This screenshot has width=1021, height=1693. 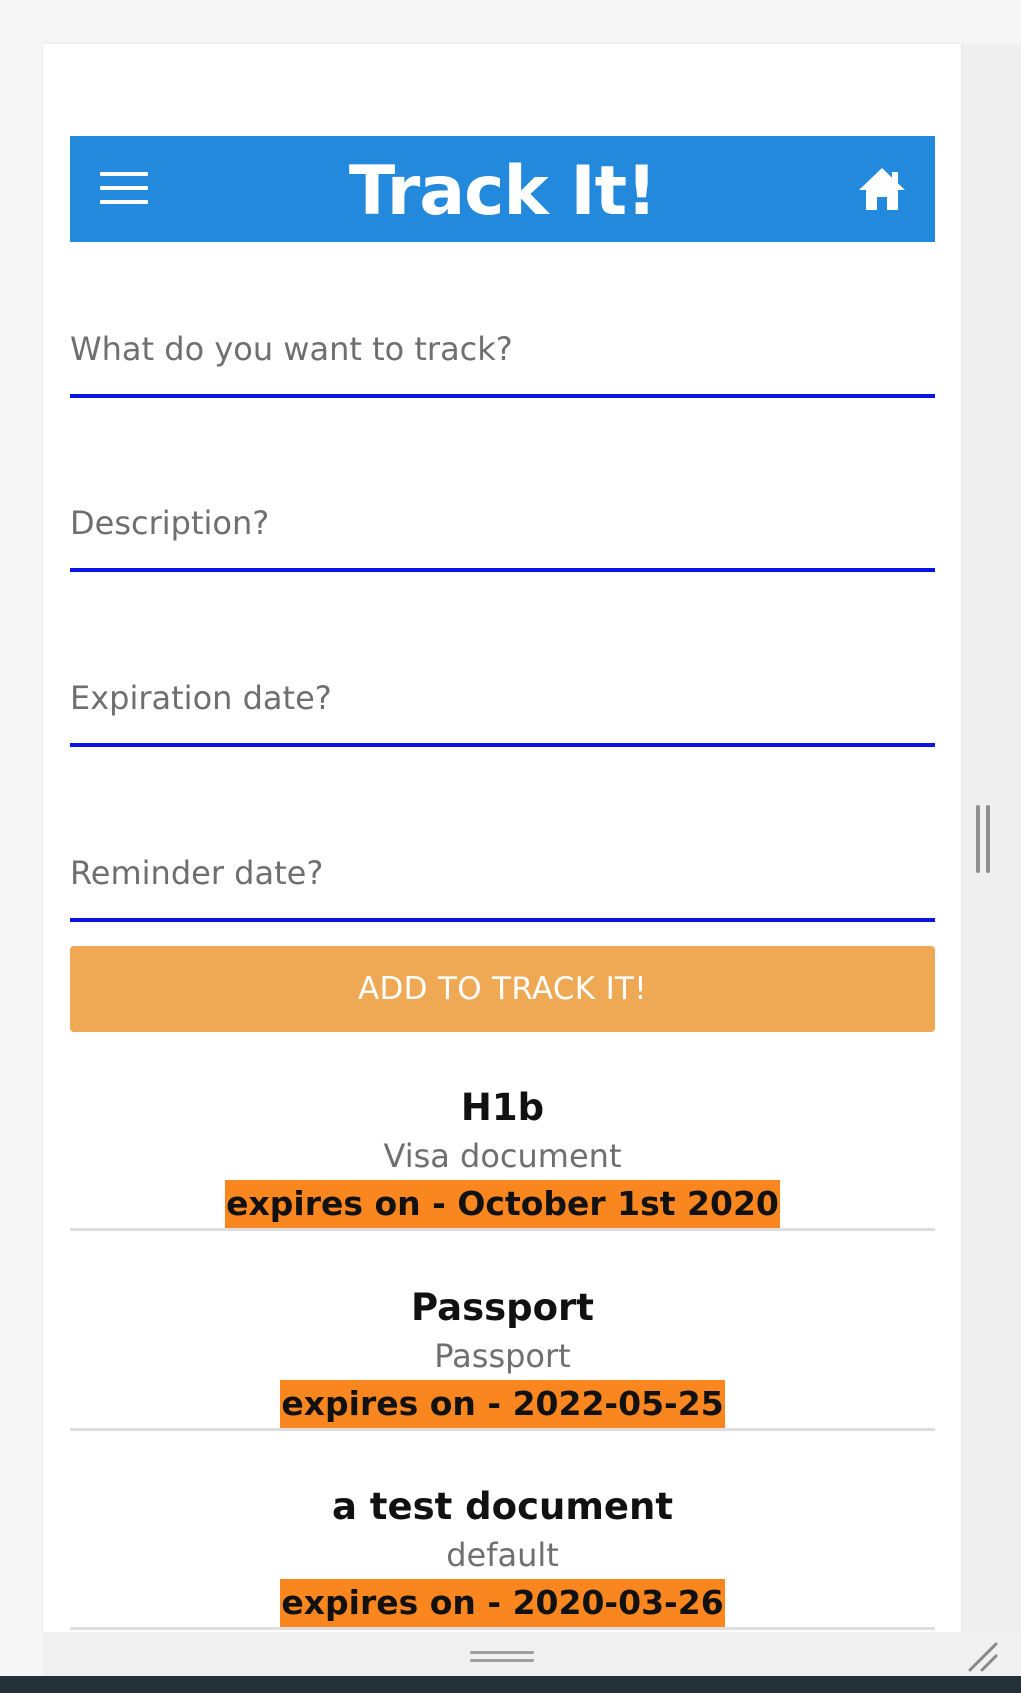 I want to click on hamburger-menu-icon, so click(x=124, y=189).